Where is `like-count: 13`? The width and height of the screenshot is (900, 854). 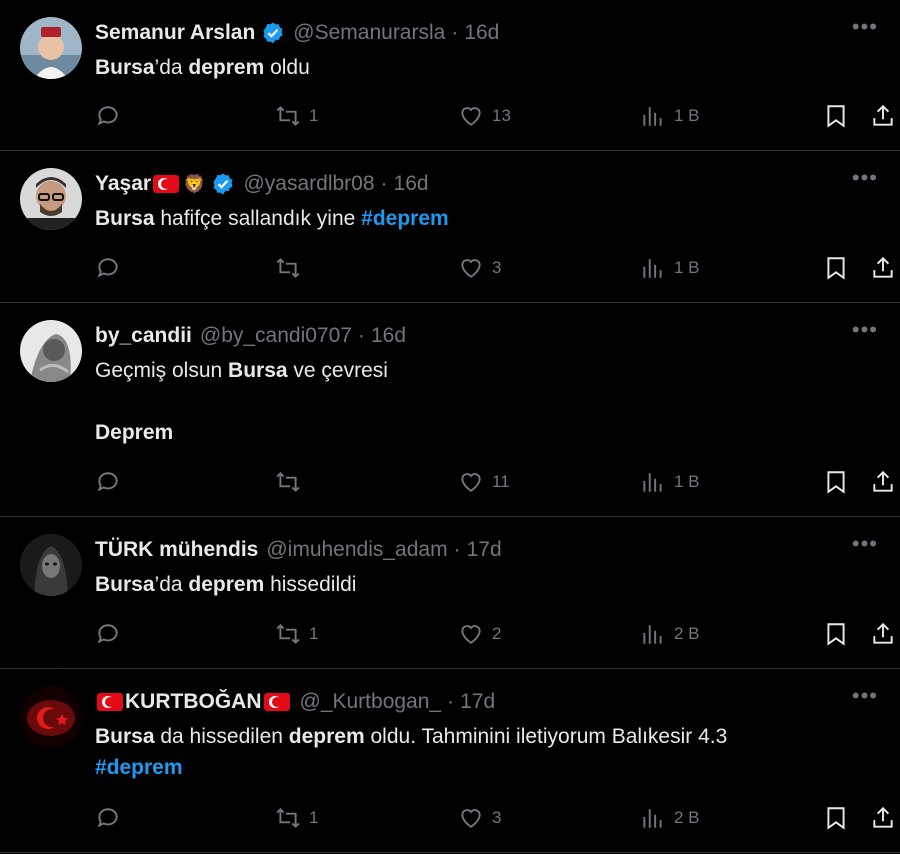
like-count: 13 is located at coordinates (501, 115).